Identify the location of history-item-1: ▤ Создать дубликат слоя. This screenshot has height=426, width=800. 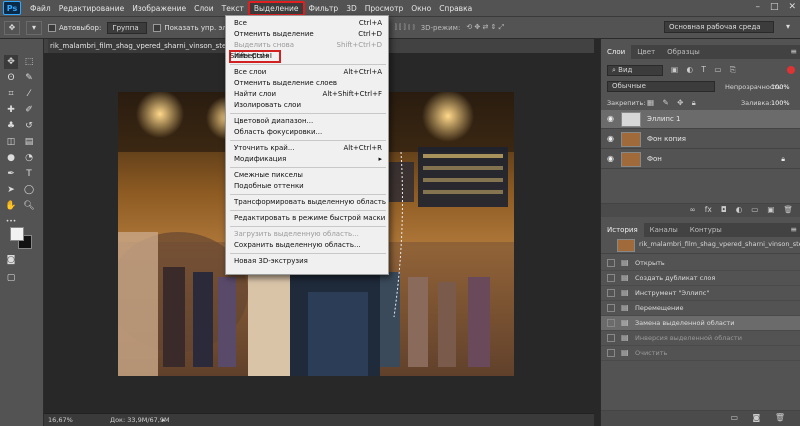
(700, 278).